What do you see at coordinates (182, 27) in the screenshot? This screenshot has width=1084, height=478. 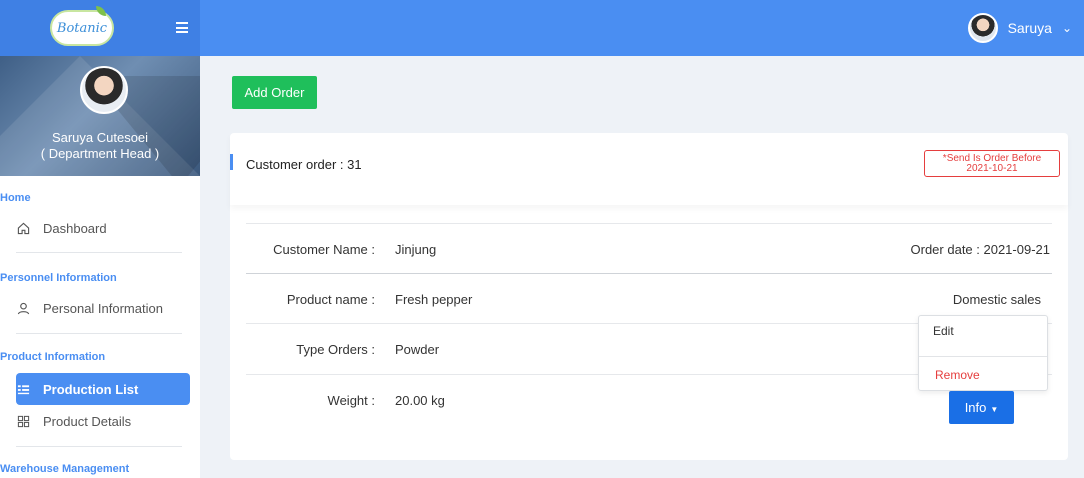 I see `menu-toggle-icon` at bounding box center [182, 27].